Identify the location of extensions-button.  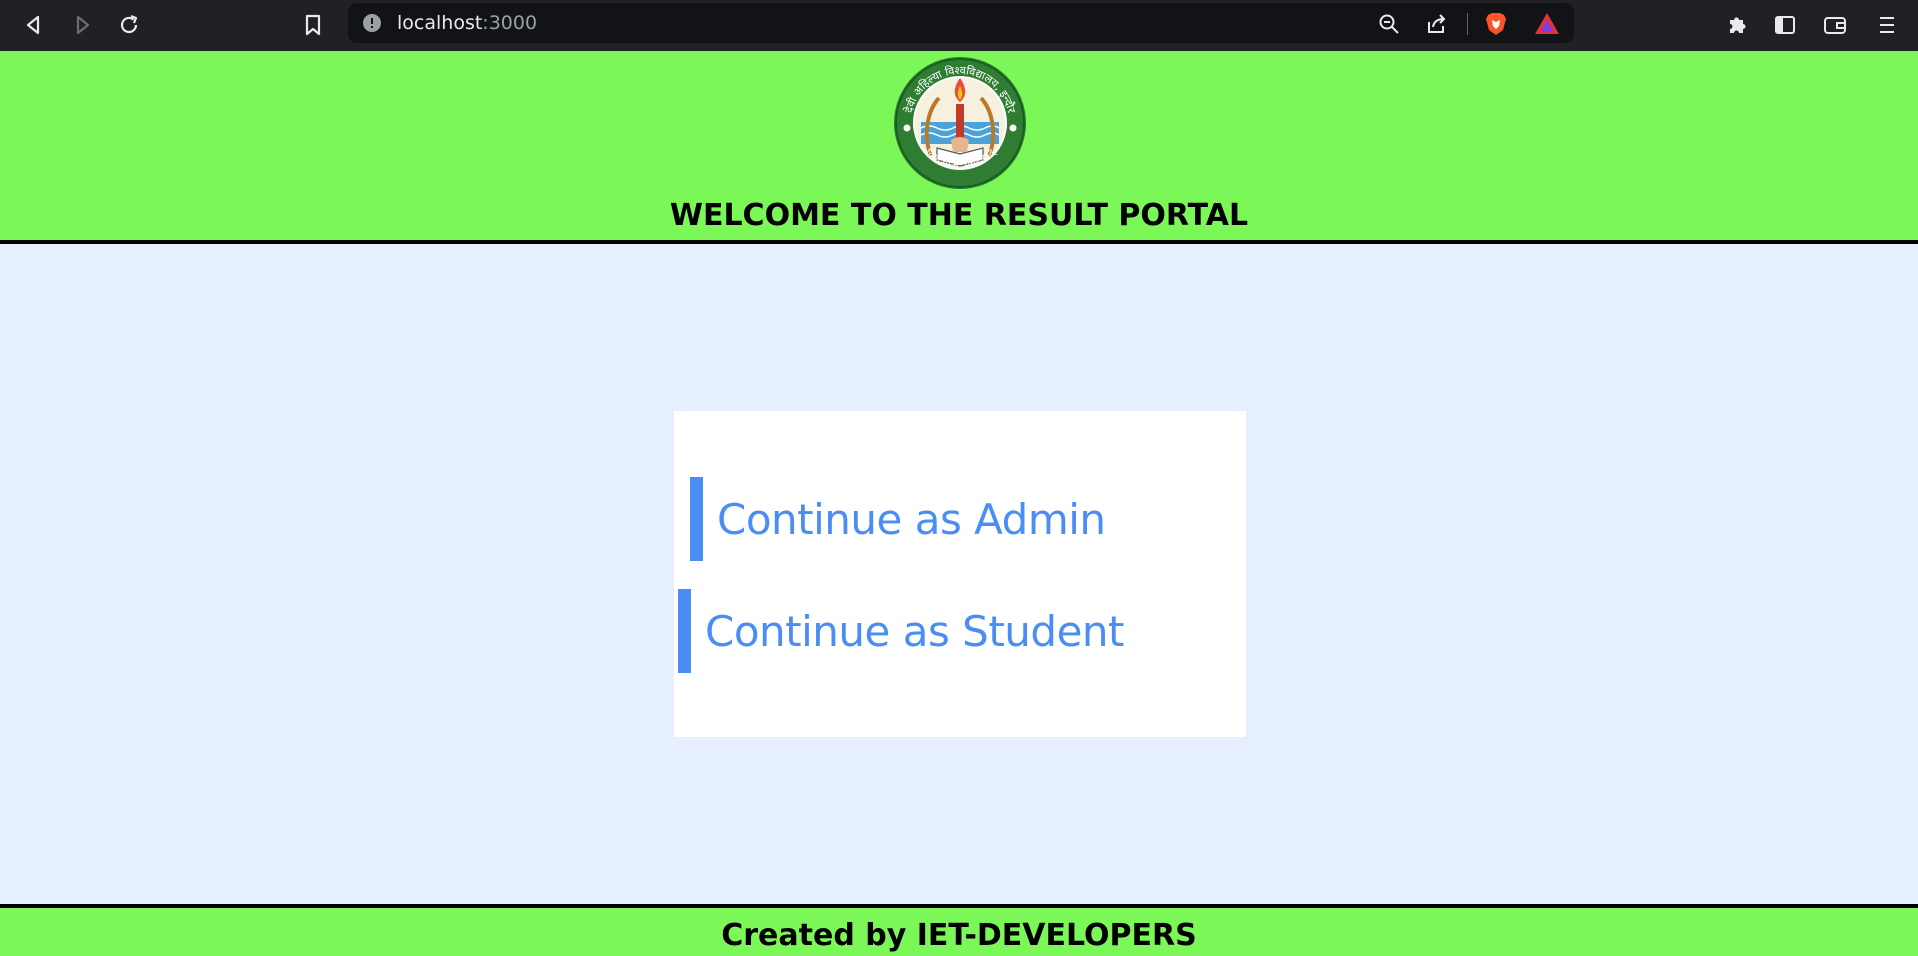
(1737, 25).